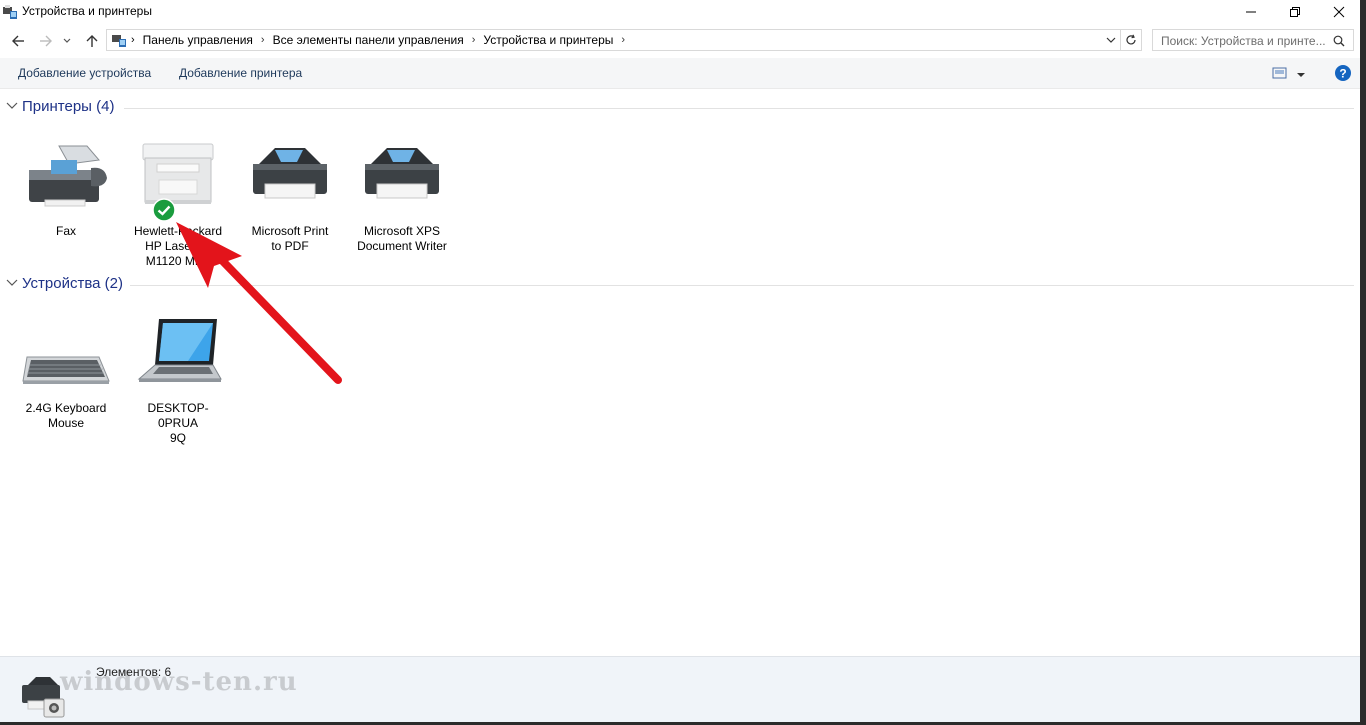  I want to click on devices-group-header: Устройства (2), so click(680, 285).